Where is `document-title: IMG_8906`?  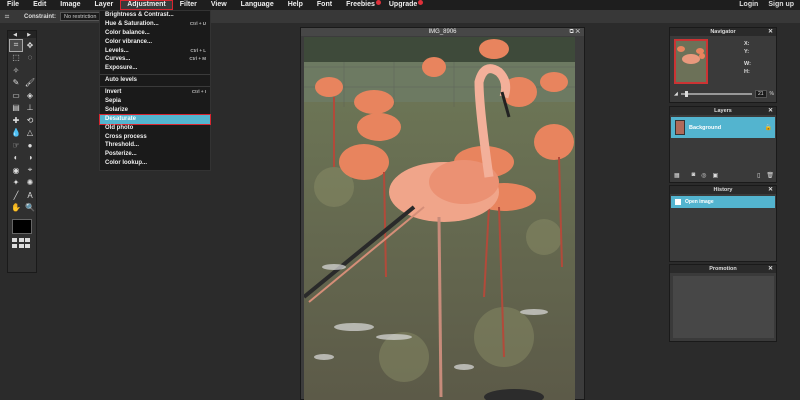 document-title: IMG_8906 is located at coordinates (442, 32).